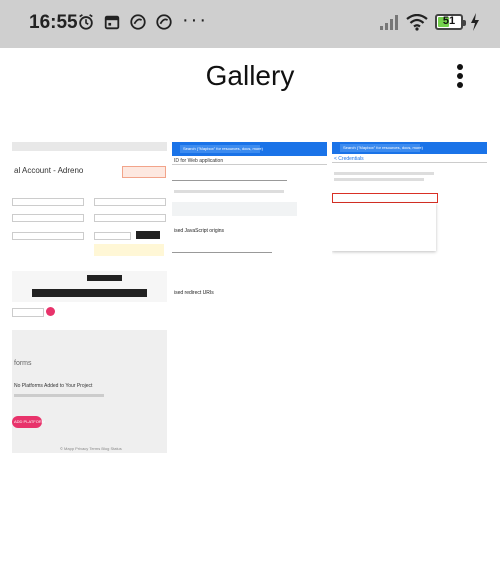  I want to click on status-notification-icons, so click(125, 22).